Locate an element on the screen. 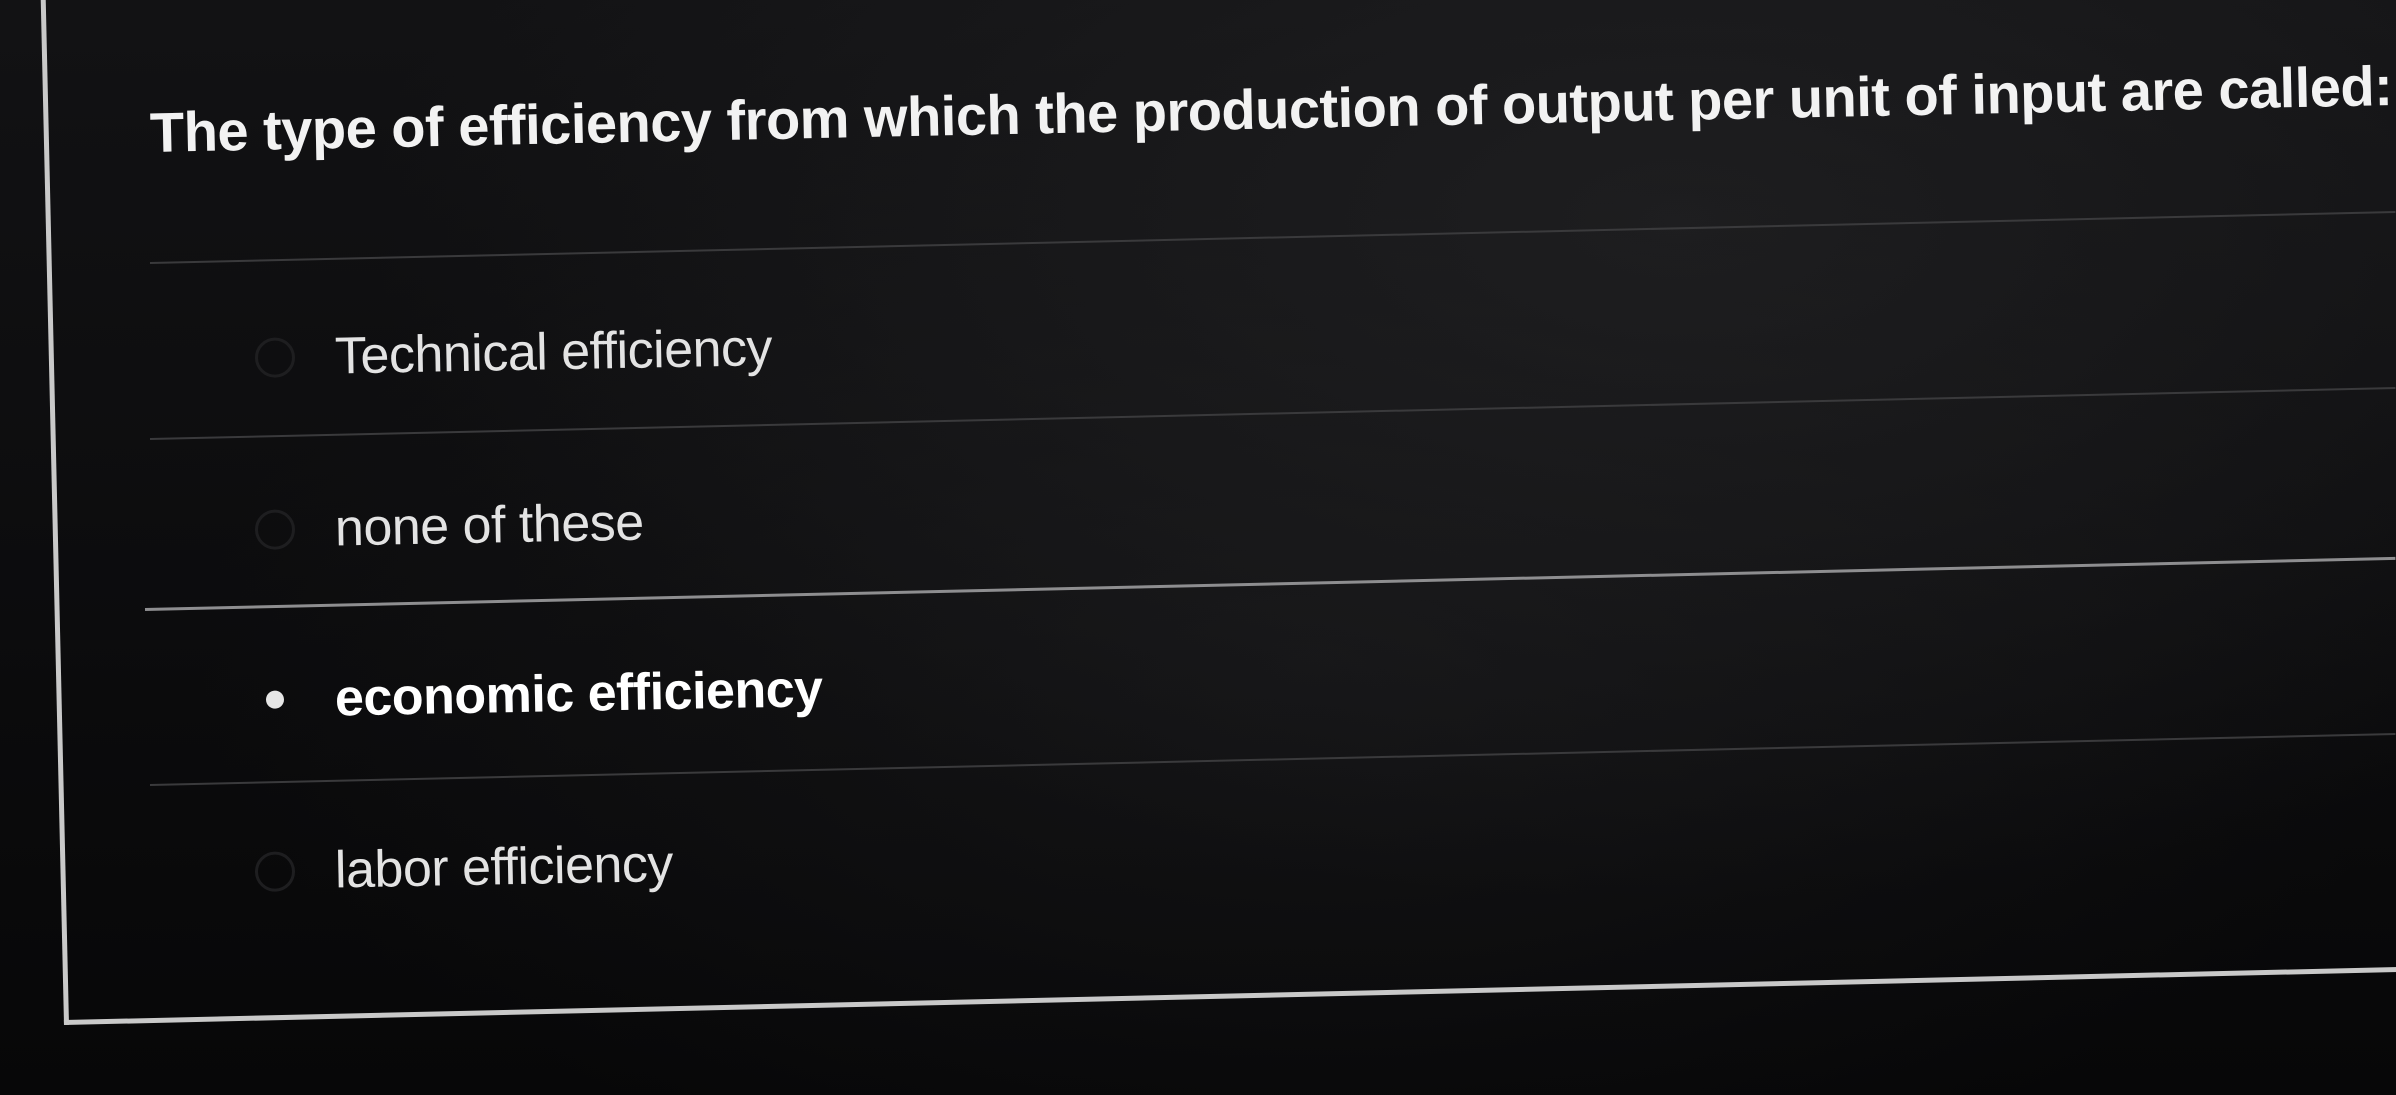 The width and height of the screenshot is (2396, 1095). radio-selected-dot-icon is located at coordinates (275, 699).